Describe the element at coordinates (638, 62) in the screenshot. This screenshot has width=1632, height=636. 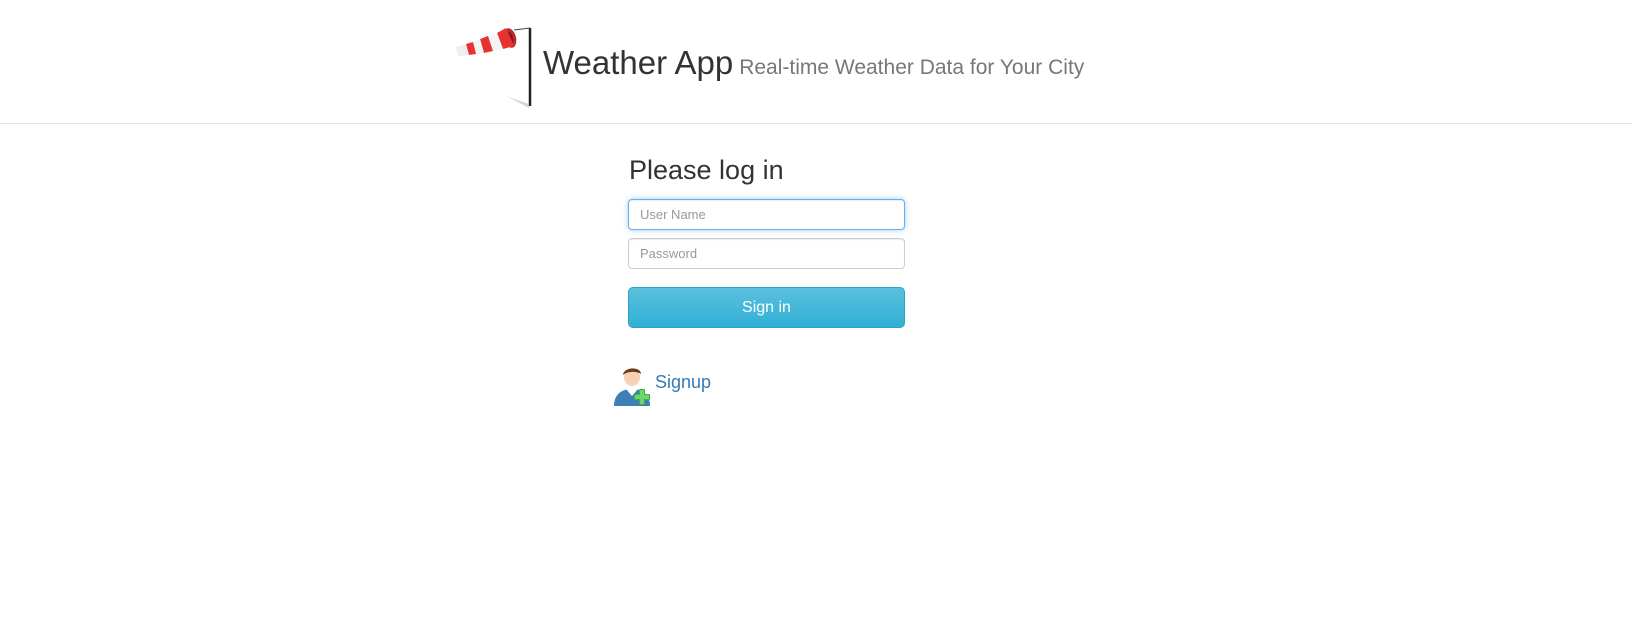
I see `app-name: Weather App` at that location.